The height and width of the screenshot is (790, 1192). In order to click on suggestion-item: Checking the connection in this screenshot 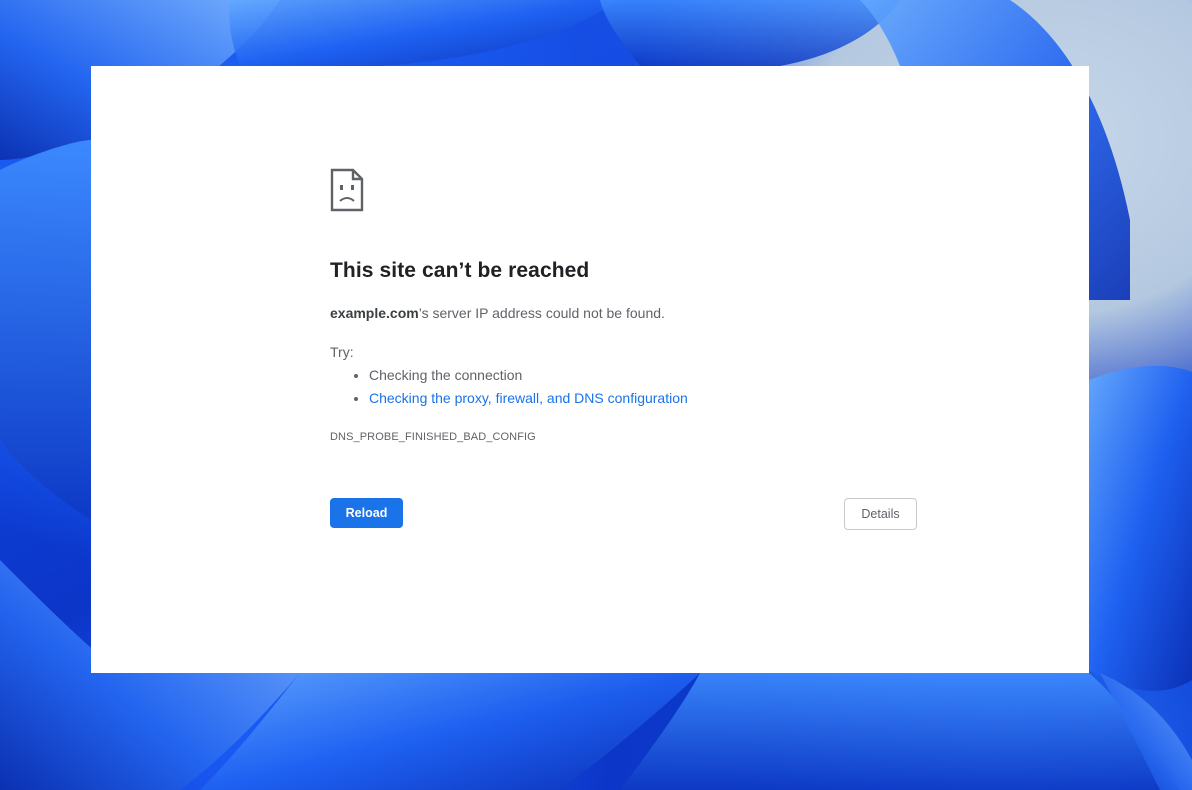, I will do `click(528, 375)`.